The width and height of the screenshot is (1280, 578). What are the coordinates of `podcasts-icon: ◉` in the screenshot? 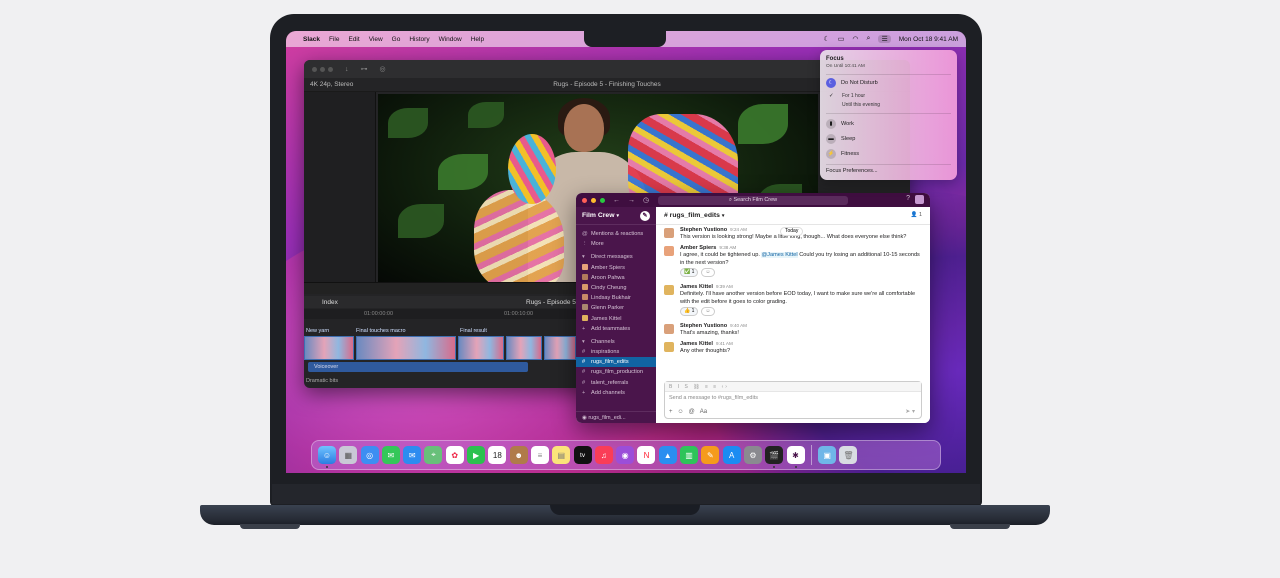 It's located at (625, 455).